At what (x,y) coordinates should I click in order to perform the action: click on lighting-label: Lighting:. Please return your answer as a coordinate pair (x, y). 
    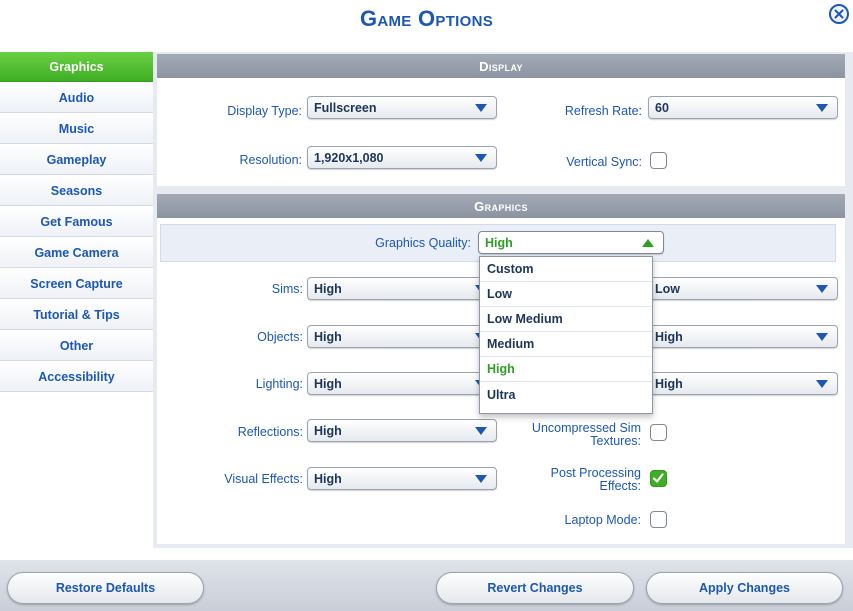
    Looking at the image, I should click on (279, 384).